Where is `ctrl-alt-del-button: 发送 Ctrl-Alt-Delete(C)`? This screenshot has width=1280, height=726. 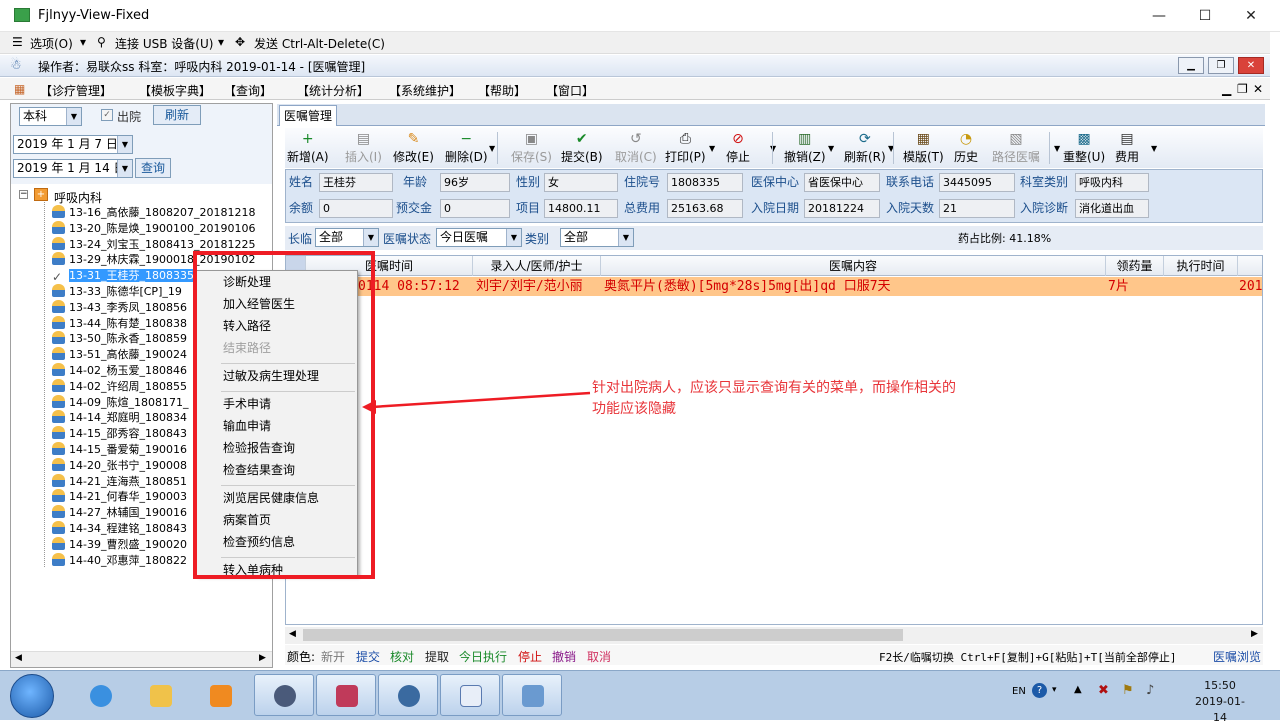
ctrl-alt-del-button: 发送 Ctrl-Alt-Delete(C) is located at coordinates (319, 43).